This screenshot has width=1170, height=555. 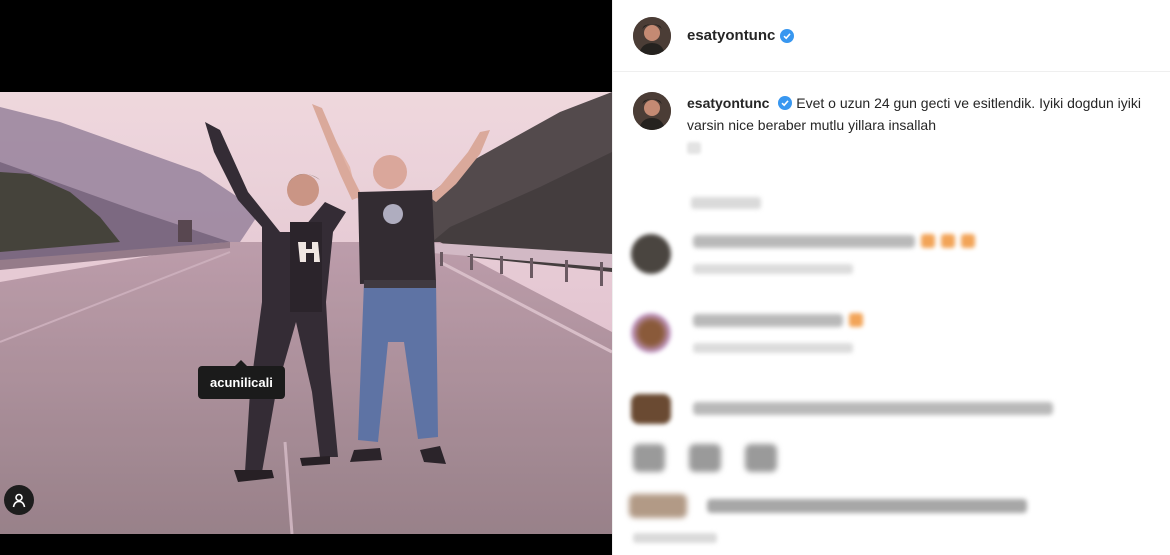 I want to click on username-link: esatyontunc, so click(x=731, y=35).